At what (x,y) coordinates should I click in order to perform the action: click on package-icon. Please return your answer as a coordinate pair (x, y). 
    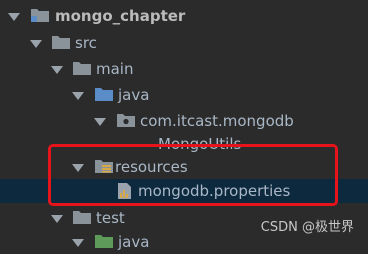
    Looking at the image, I should click on (126, 122).